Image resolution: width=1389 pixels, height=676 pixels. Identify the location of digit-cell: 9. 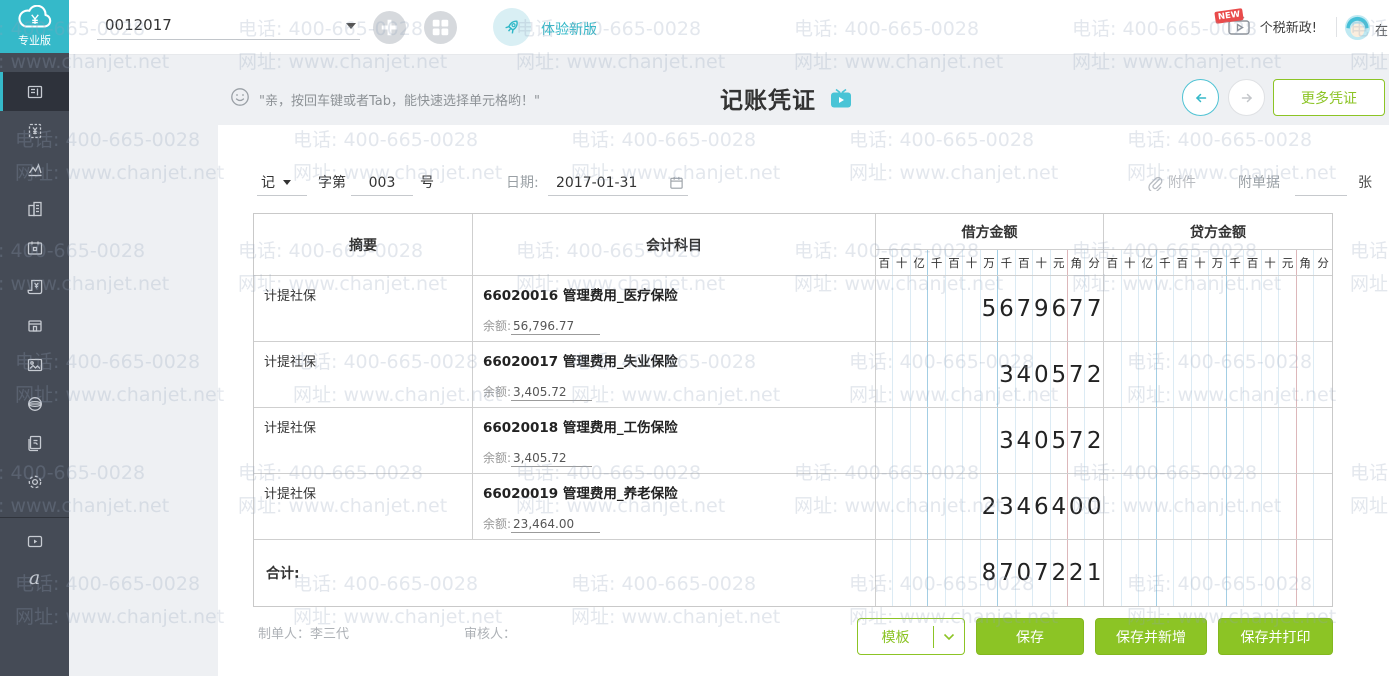
(1042, 308).